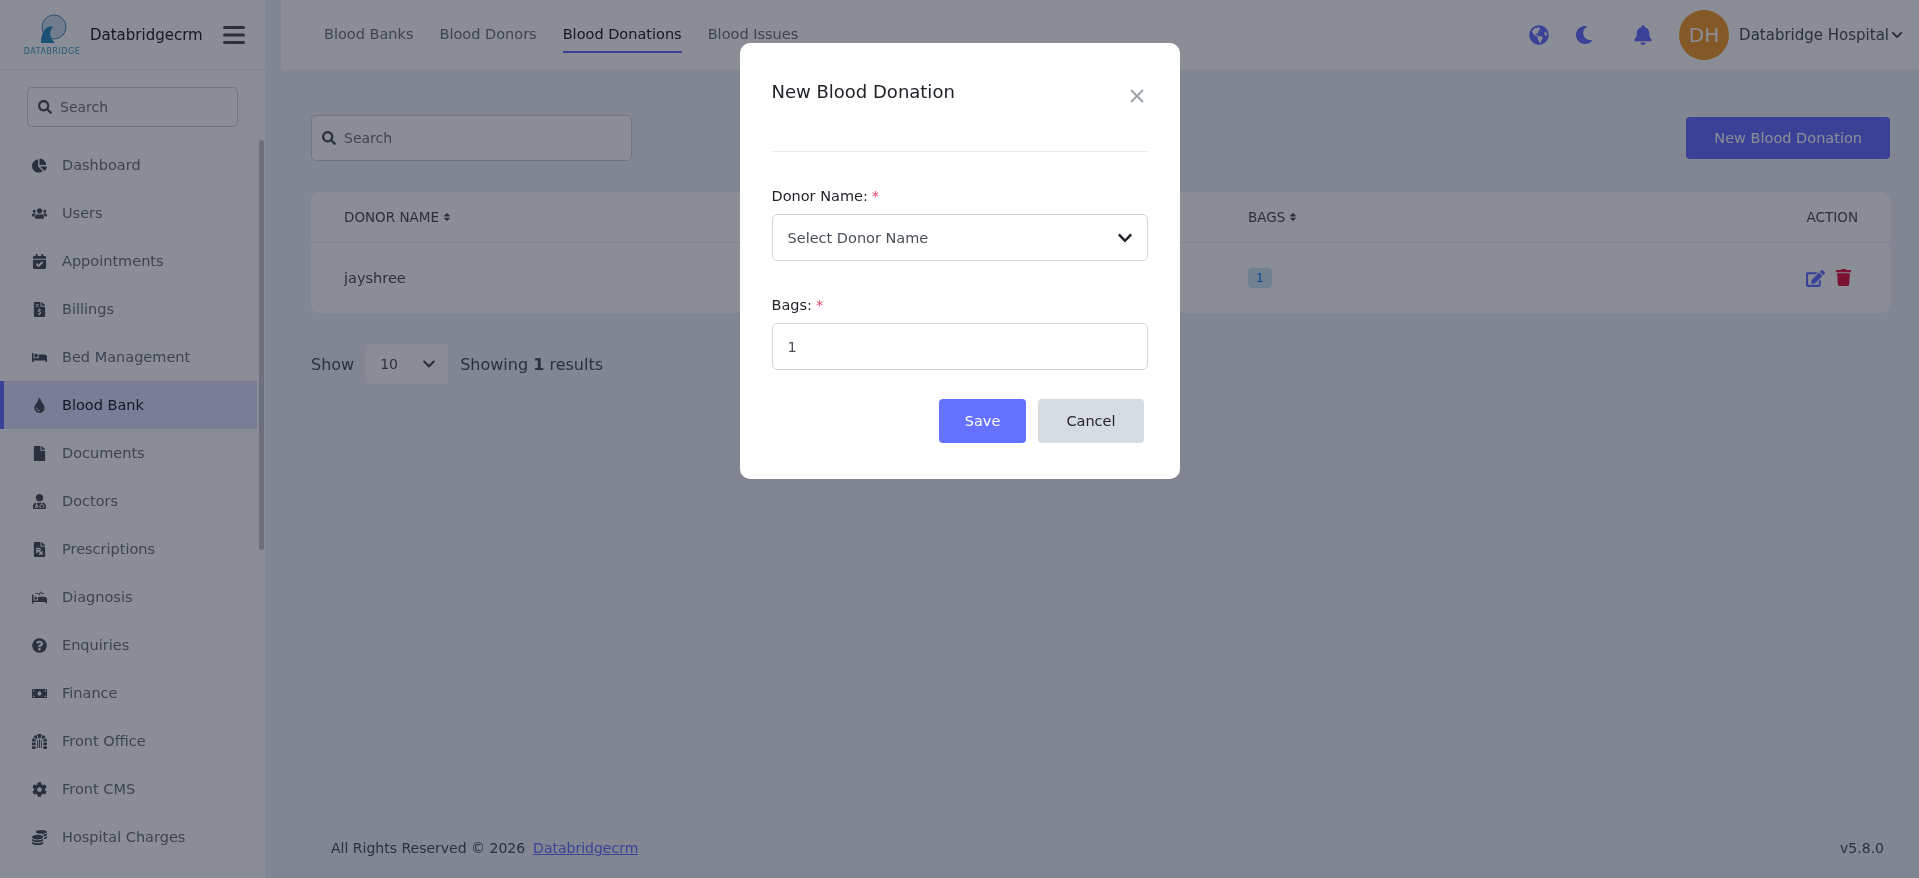 This screenshot has width=1919, height=878. What do you see at coordinates (369, 35) in the screenshot?
I see `tab: Blood Banks` at bounding box center [369, 35].